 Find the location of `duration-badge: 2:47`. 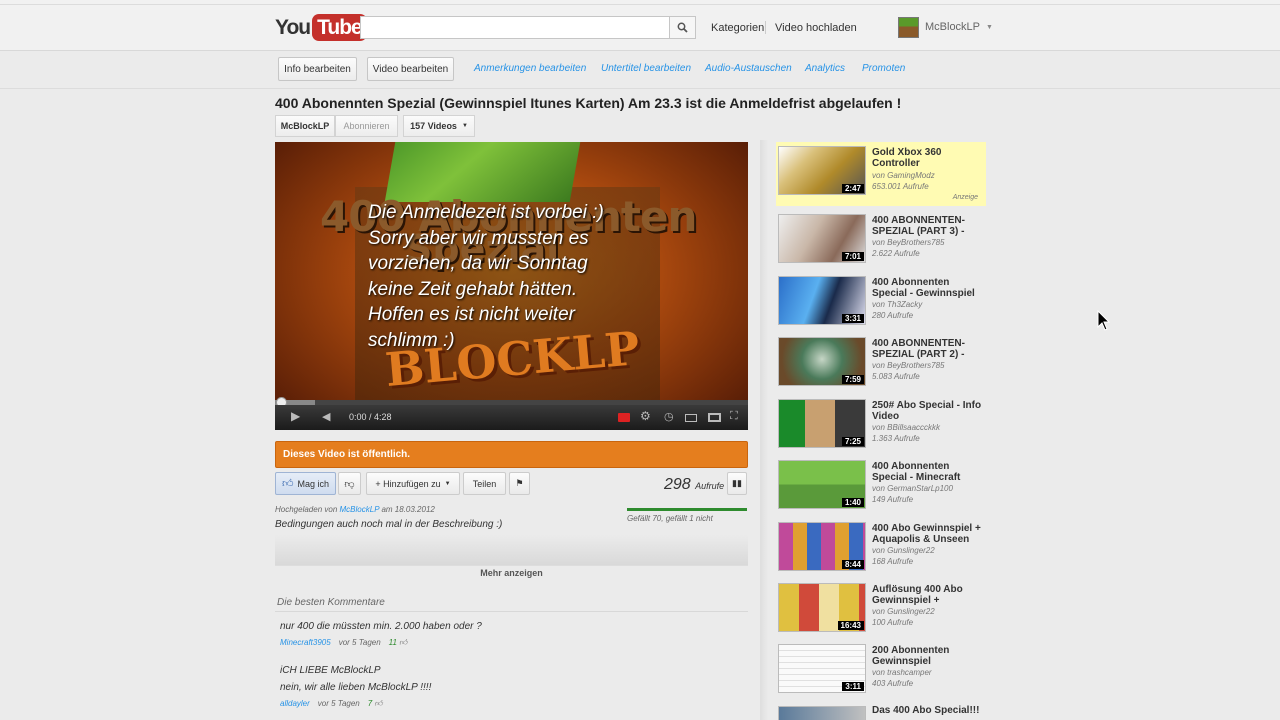

duration-badge: 2:47 is located at coordinates (852, 188).